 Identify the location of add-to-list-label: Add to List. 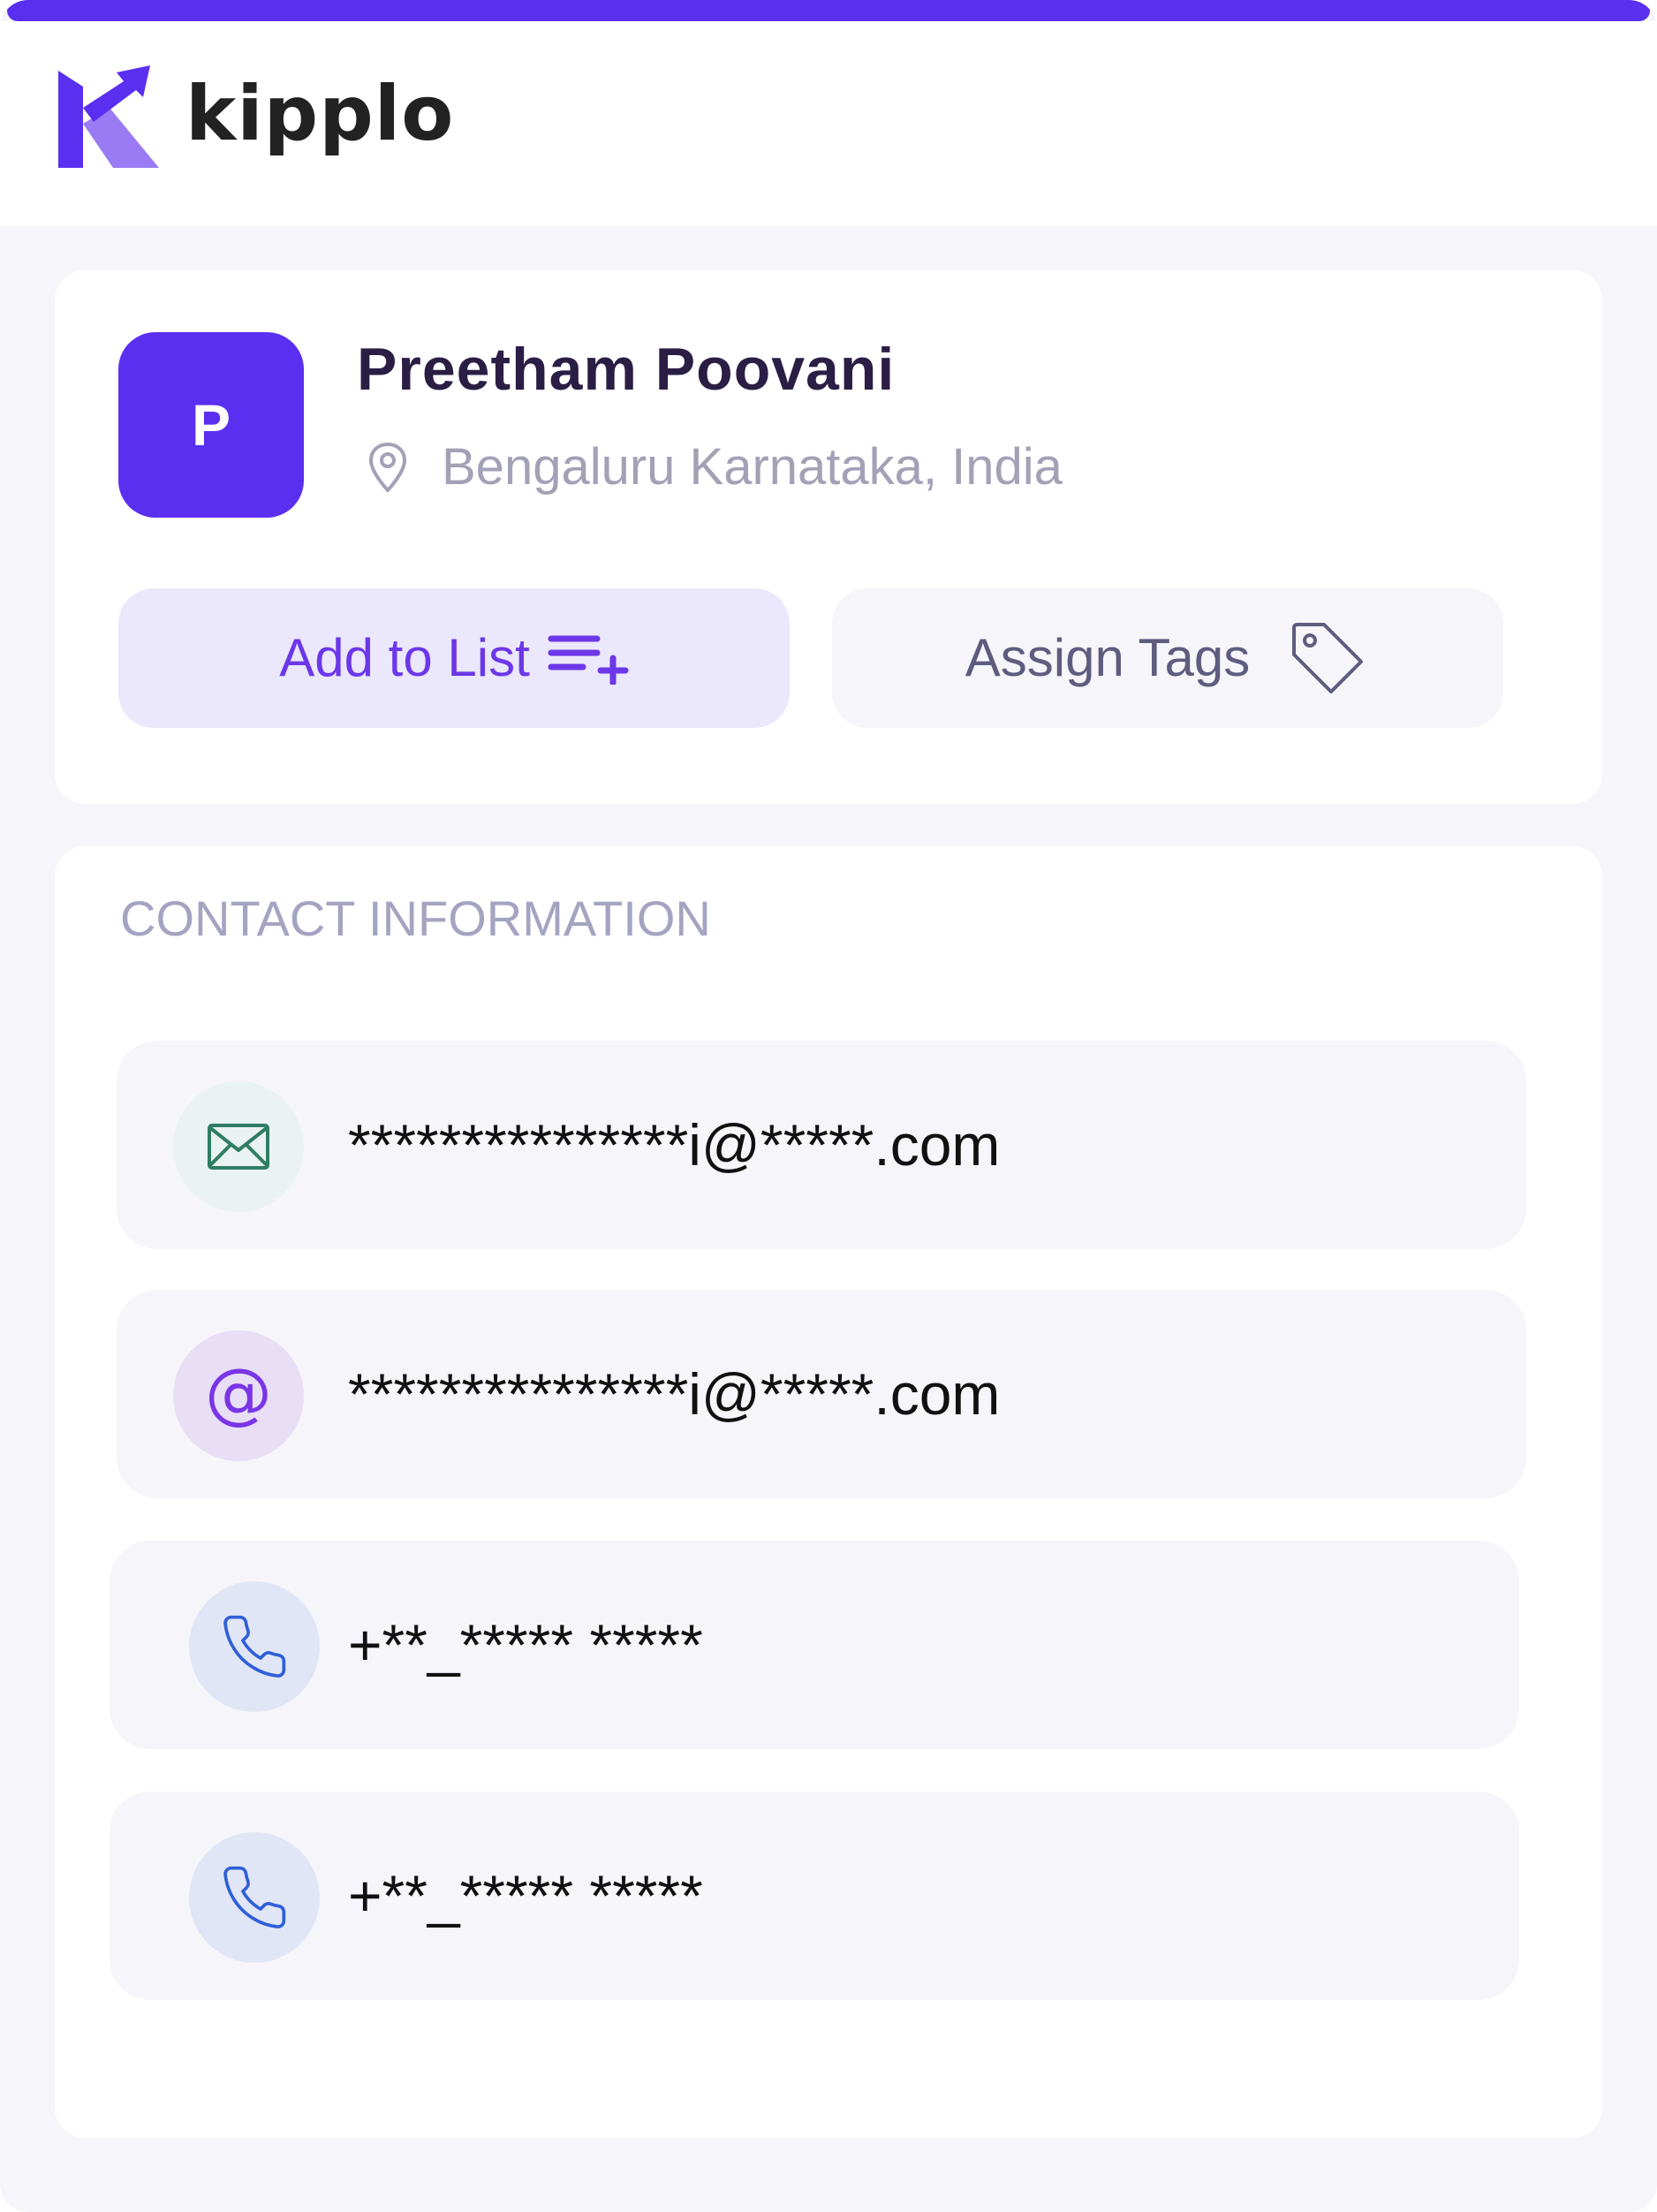
(405, 657).